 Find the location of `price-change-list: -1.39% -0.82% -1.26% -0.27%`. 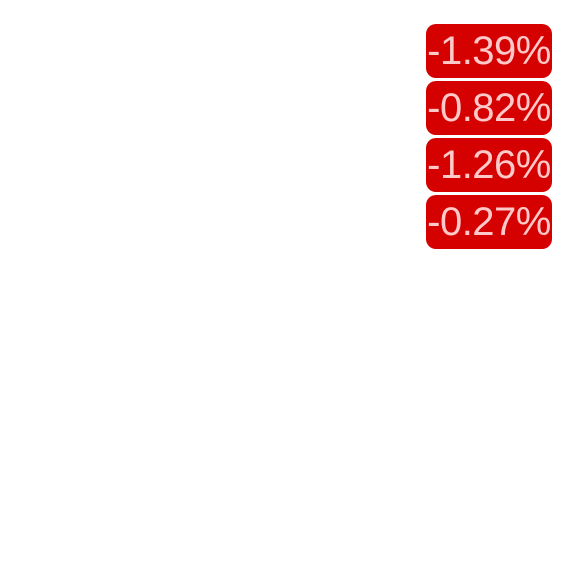

price-change-list: -1.39% -0.82% -1.26% -0.27% is located at coordinates (489, 136).